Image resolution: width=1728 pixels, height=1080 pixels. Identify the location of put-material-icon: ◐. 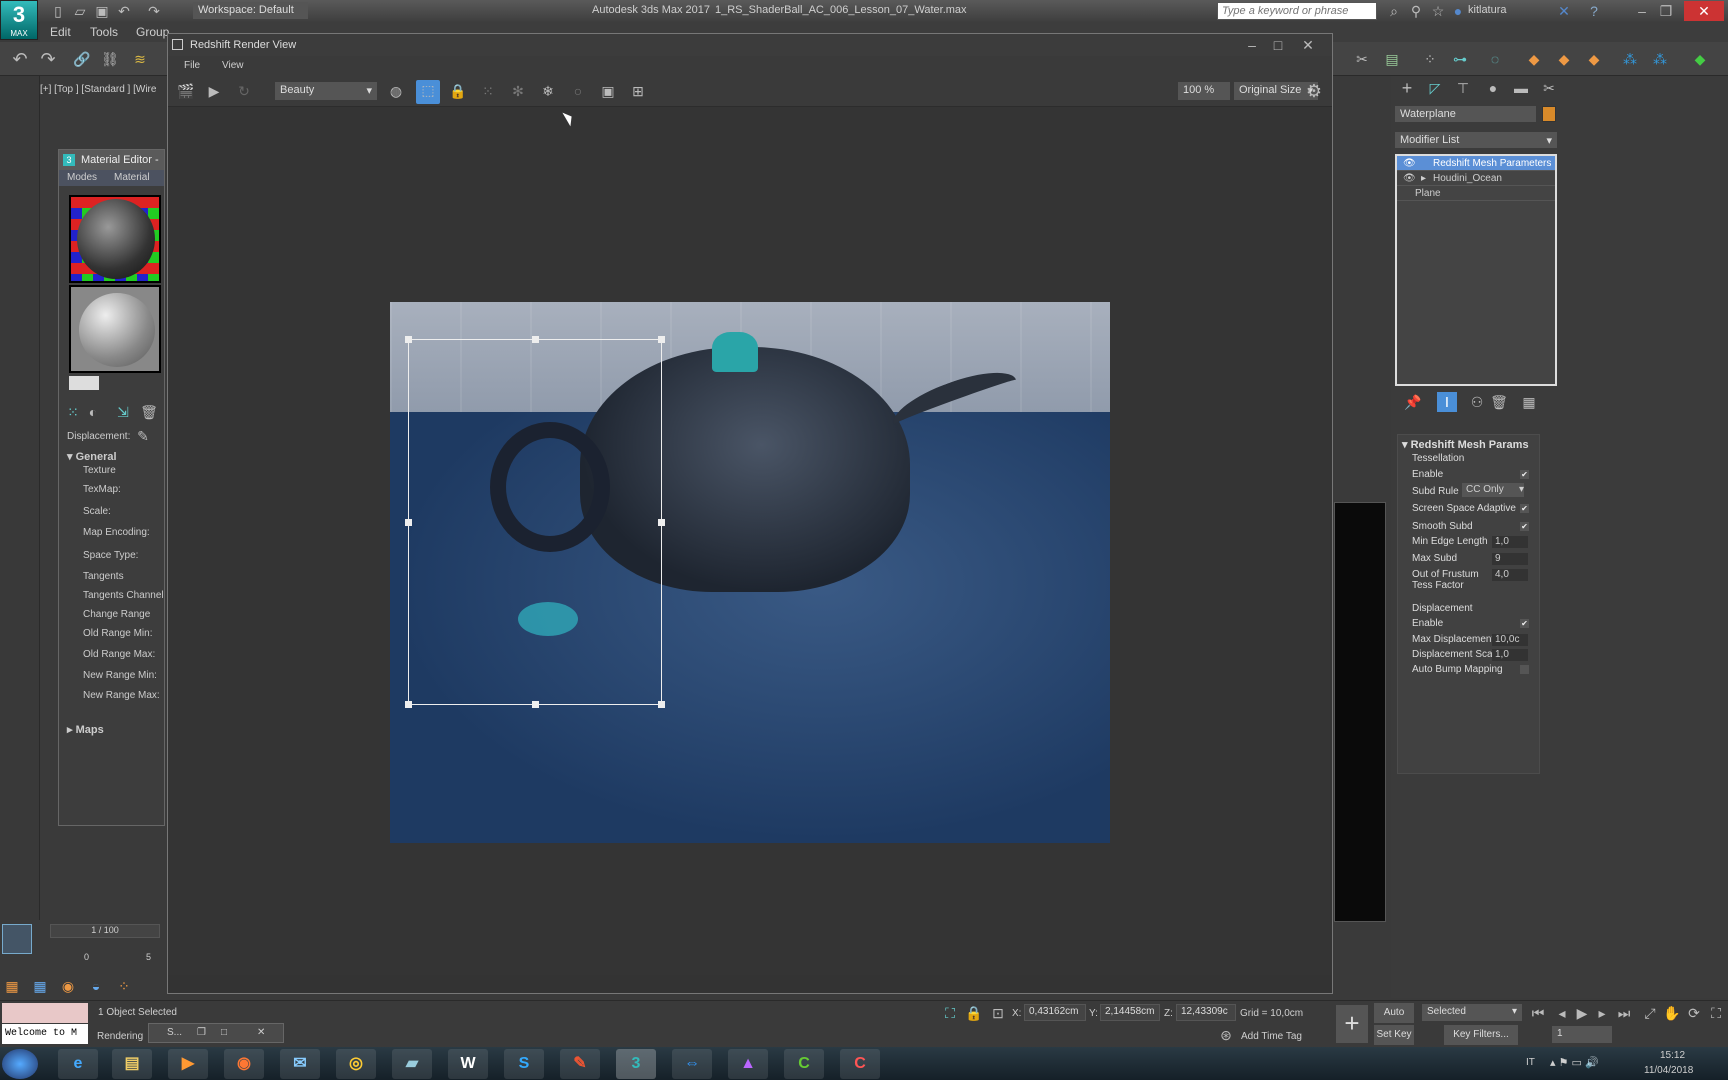
(93, 412).